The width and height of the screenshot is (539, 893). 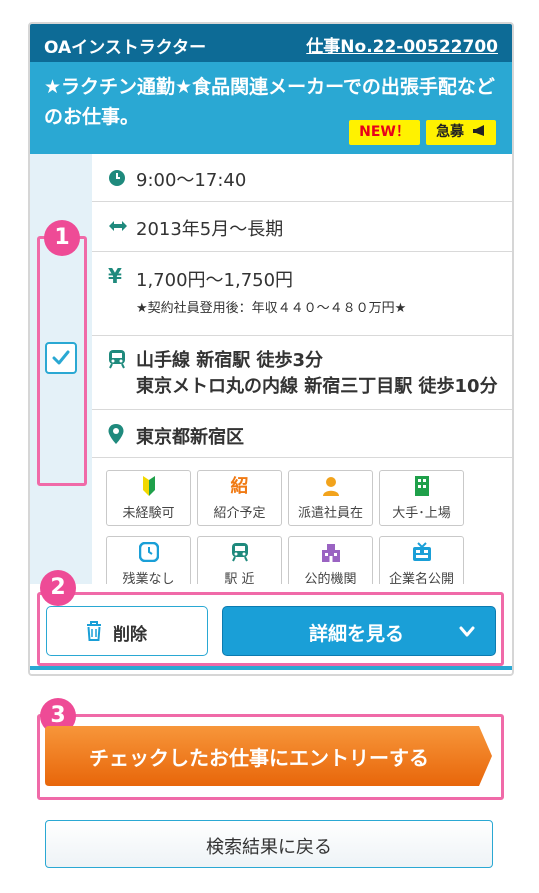 I want to click on callout-1-number: 1, so click(x=62, y=238).